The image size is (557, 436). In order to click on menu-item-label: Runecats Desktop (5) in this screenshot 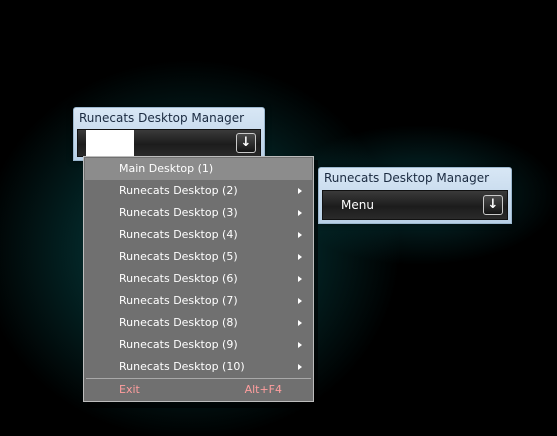, I will do `click(178, 256)`.